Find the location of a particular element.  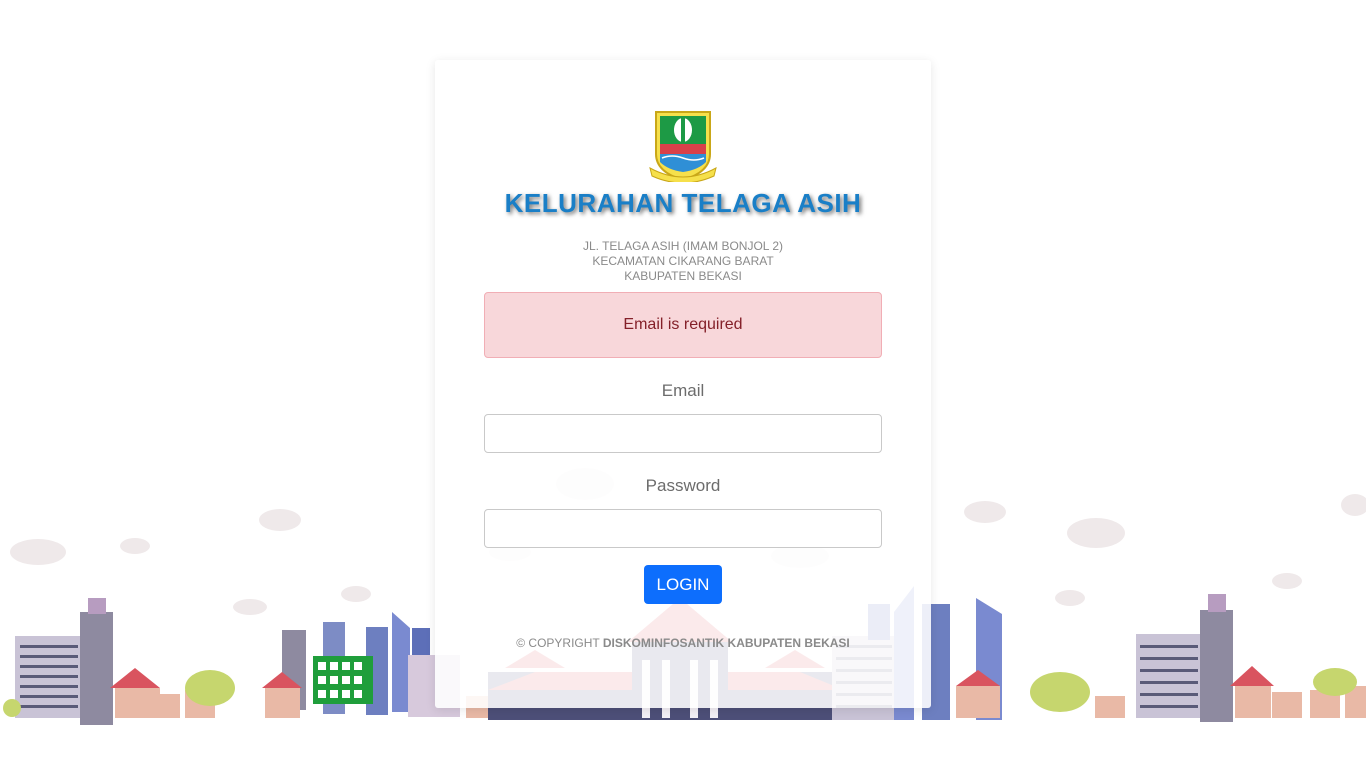

email-field is located at coordinates (683, 433).